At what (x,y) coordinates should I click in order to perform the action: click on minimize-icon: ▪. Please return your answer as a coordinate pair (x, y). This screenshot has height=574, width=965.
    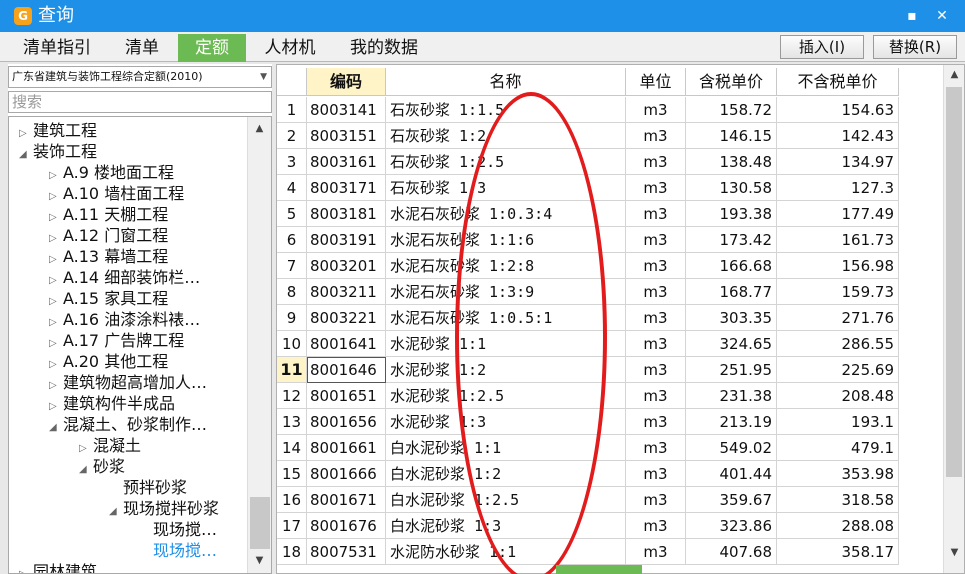
    Looking at the image, I should click on (912, 16).